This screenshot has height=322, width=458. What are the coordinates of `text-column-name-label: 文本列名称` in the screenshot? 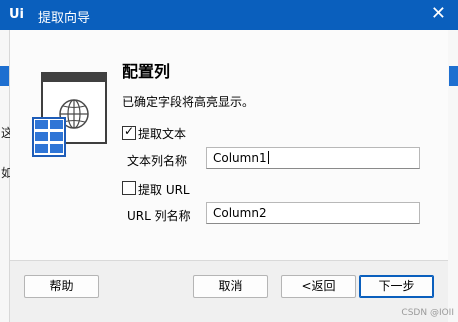 It's located at (157, 161).